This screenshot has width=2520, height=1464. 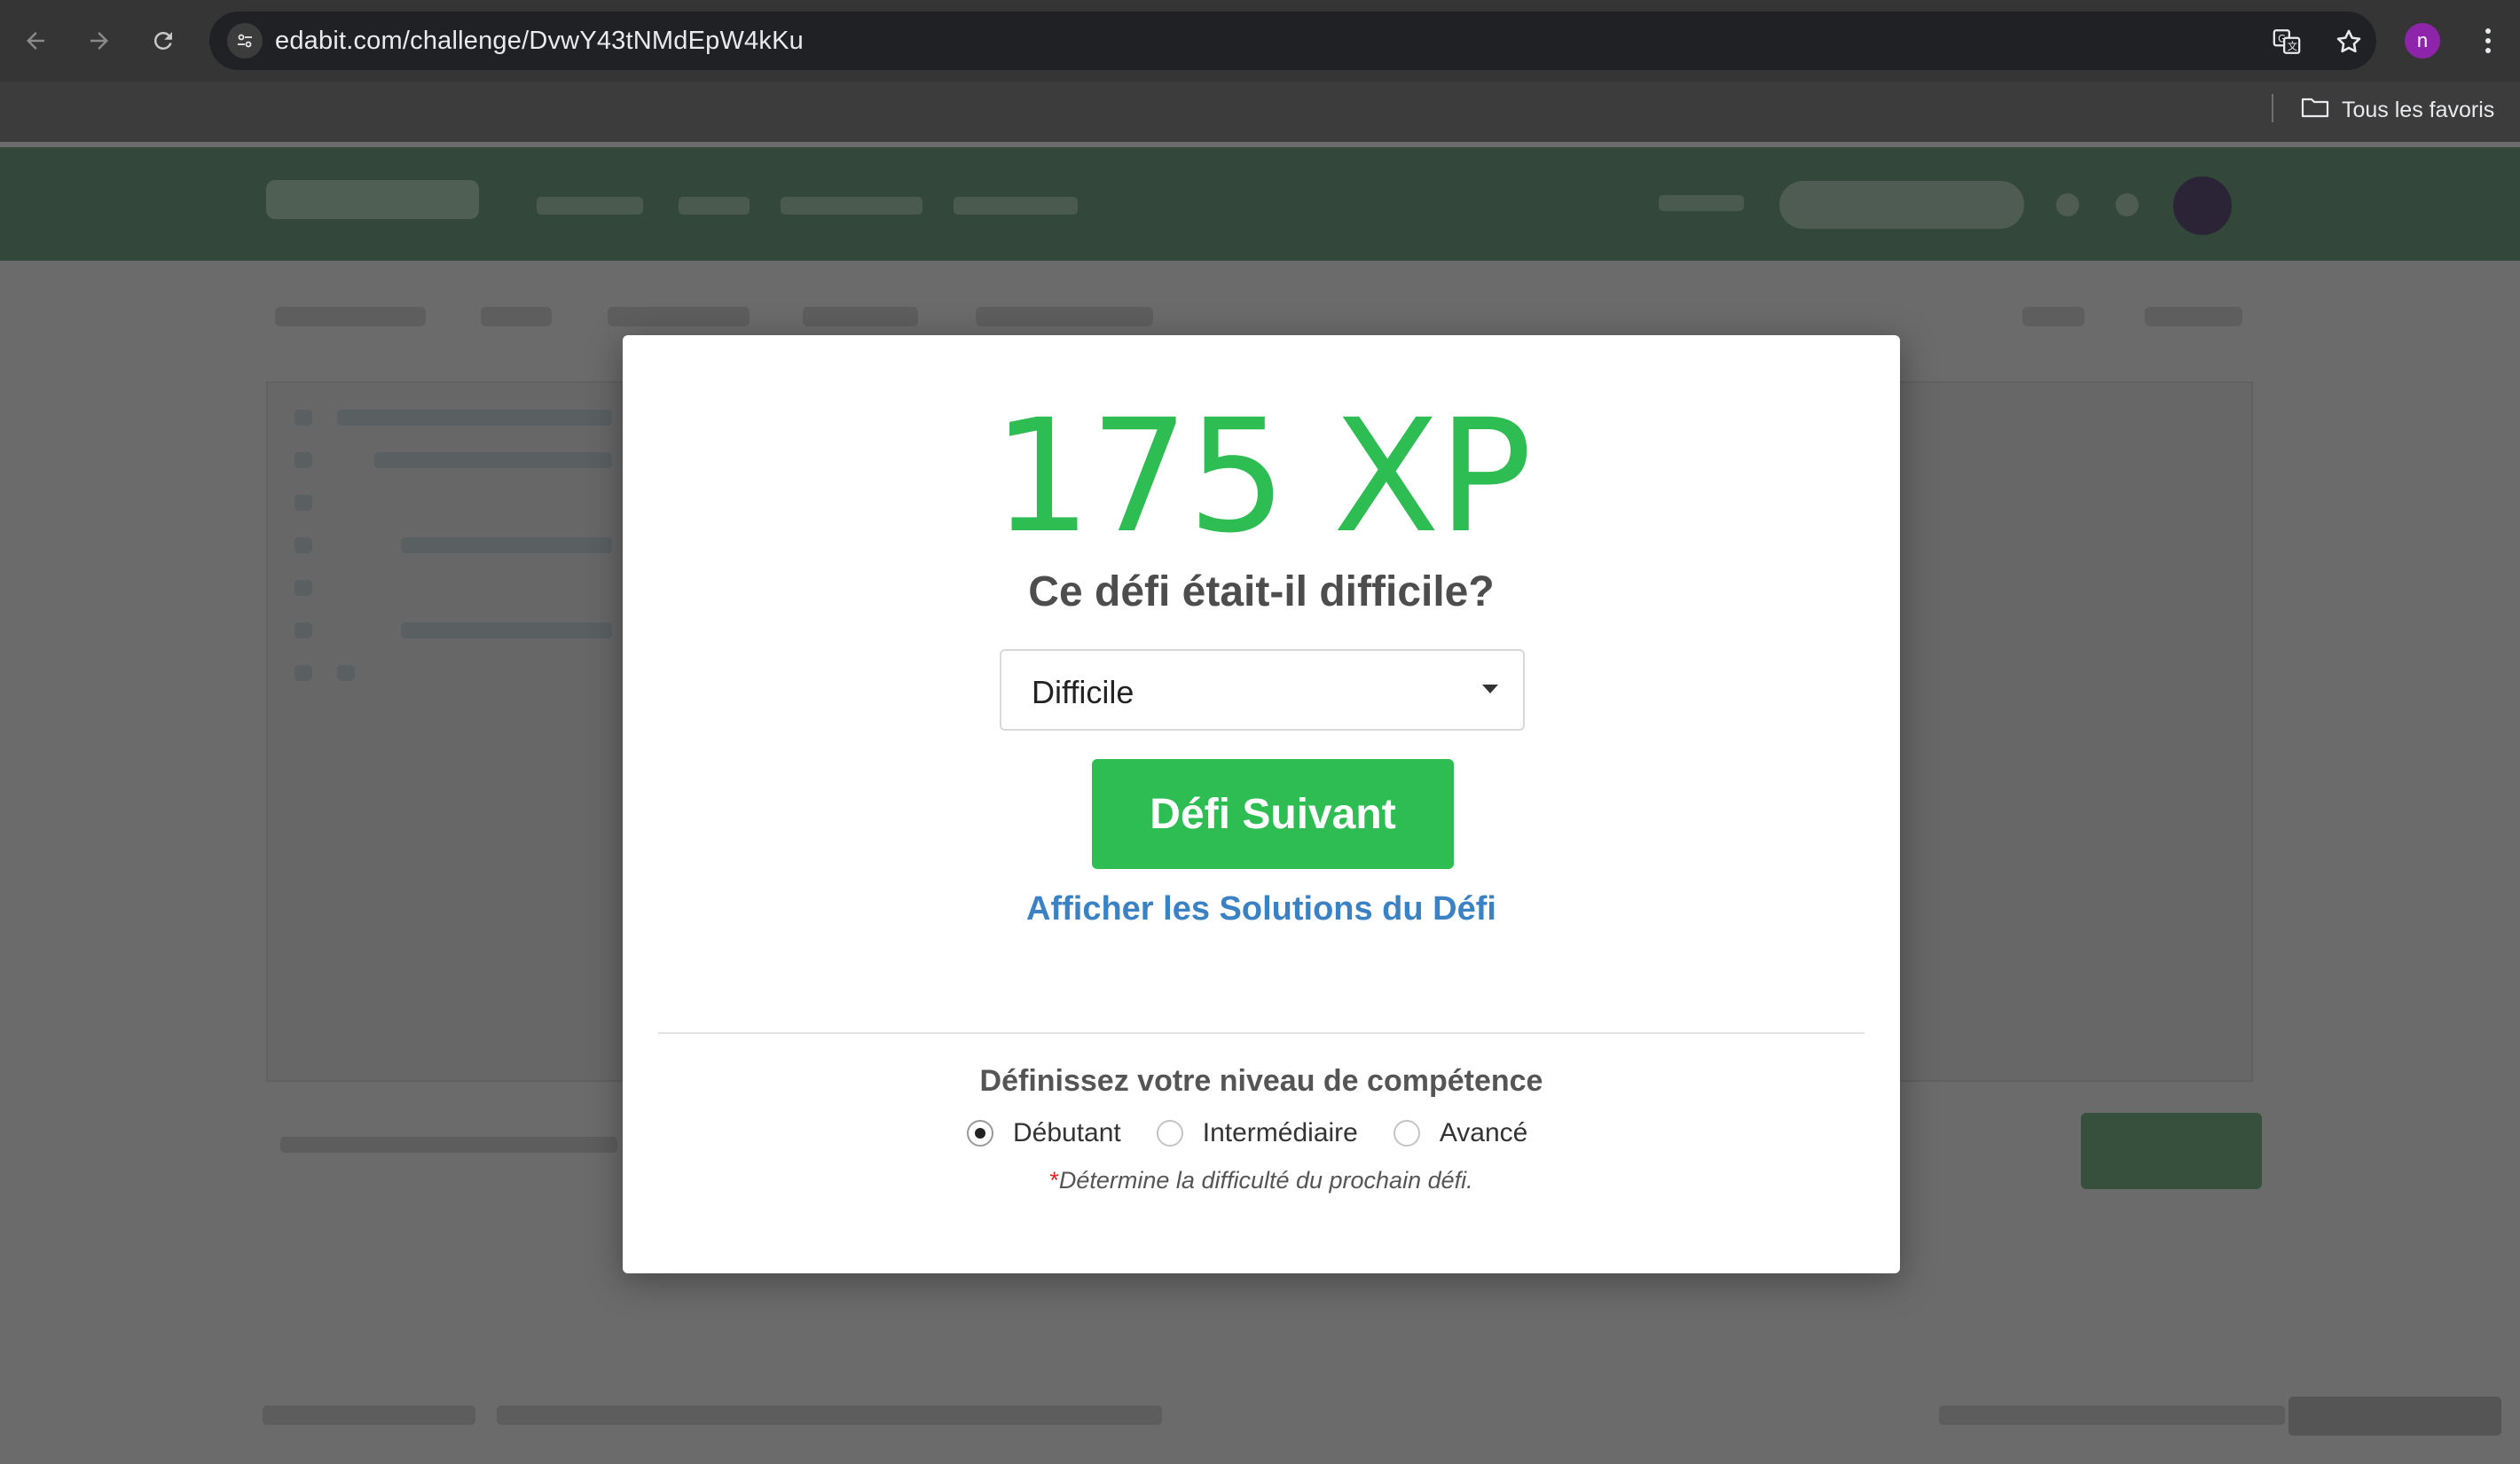 I want to click on svg-text: 文, so click(x=2292, y=46).